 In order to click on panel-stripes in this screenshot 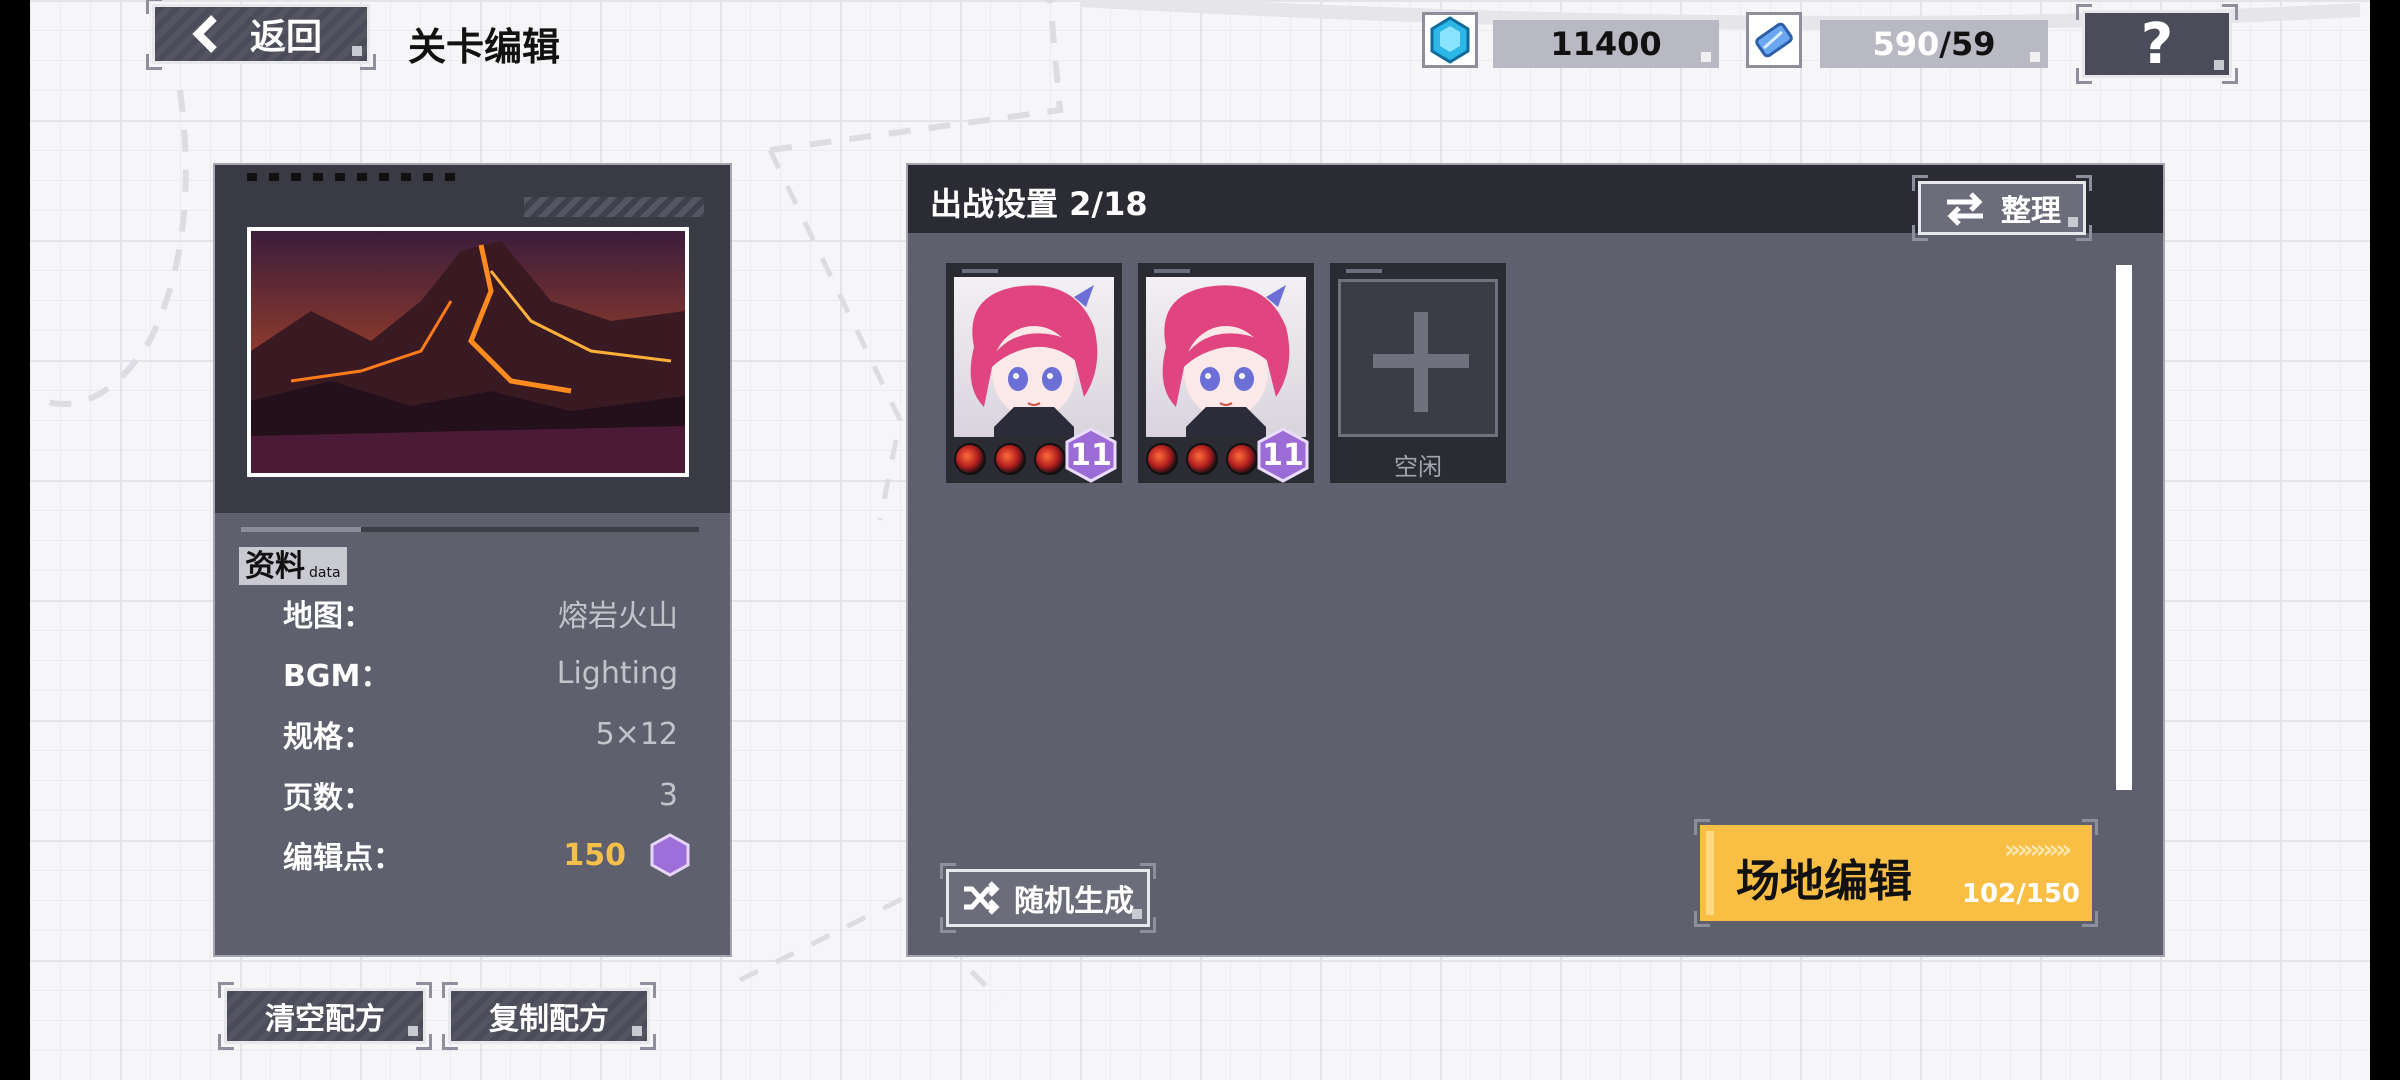, I will do `click(614, 207)`.